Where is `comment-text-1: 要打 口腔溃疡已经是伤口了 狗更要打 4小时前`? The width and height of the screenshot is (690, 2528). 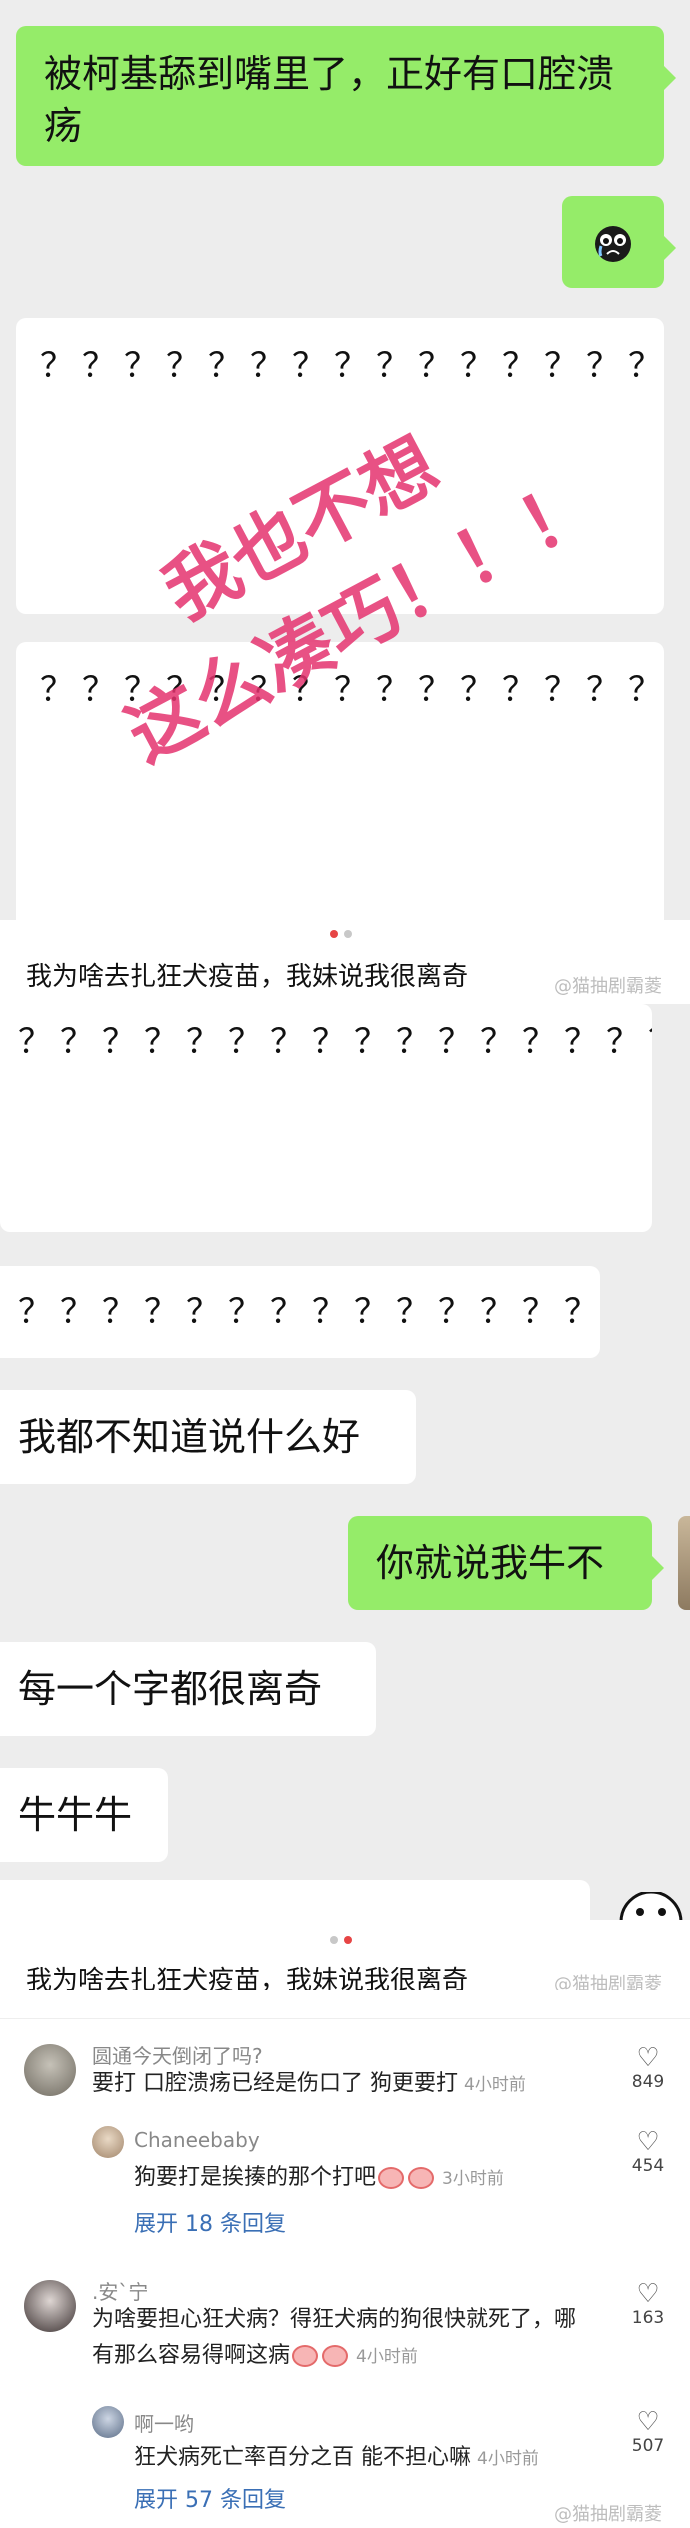 comment-text-1: 要打 口腔溃疡已经是伤口了 狗更要打 4小时前 is located at coordinates (309, 2084).